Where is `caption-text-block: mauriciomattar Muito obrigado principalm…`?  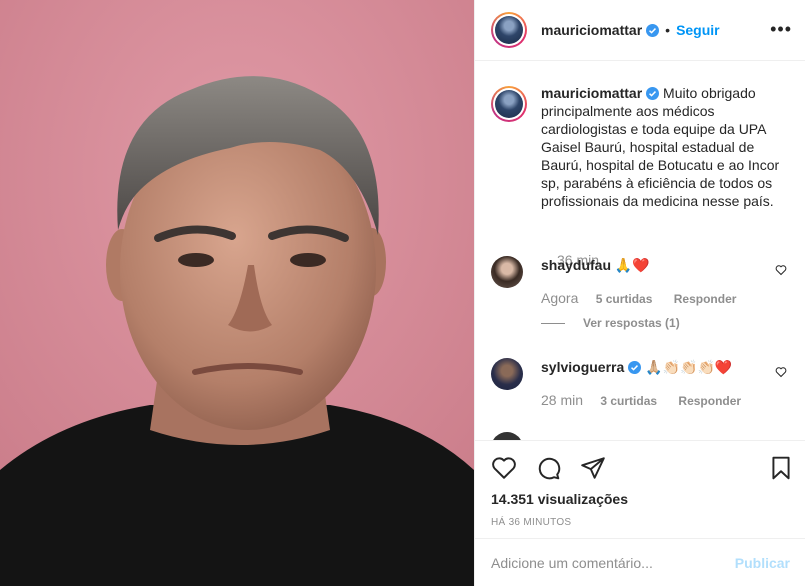
caption-text-block: mauriciomattar Muito obrigado principalm… is located at coordinates (666, 147).